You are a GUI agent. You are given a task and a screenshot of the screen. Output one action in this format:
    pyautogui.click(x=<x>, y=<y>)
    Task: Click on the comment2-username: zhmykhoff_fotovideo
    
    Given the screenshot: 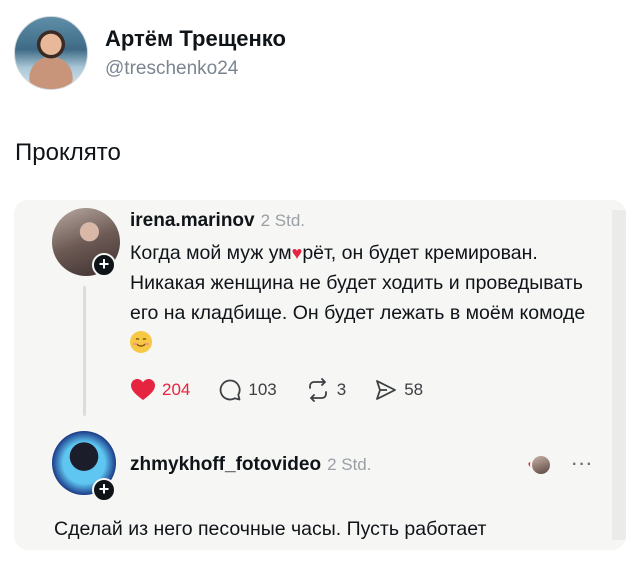 What is the action you would take?
    pyautogui.click(x=225, y=464)
    